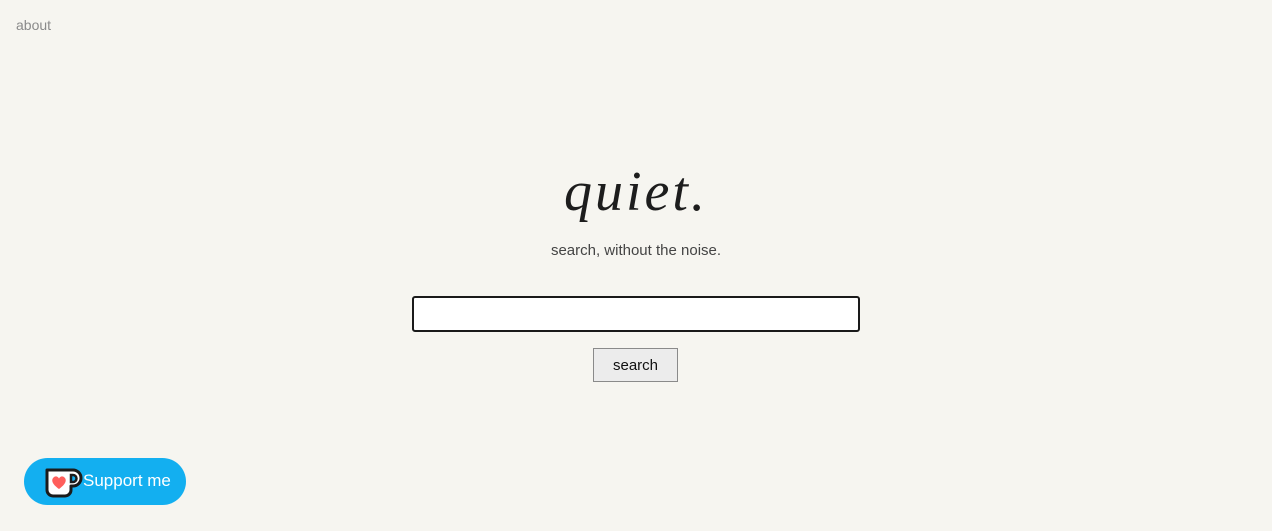 This screenshot has width=1272, height=531. Describe the element at coordinates (636, 314) in the screenshot. I see `search-input` at that location.